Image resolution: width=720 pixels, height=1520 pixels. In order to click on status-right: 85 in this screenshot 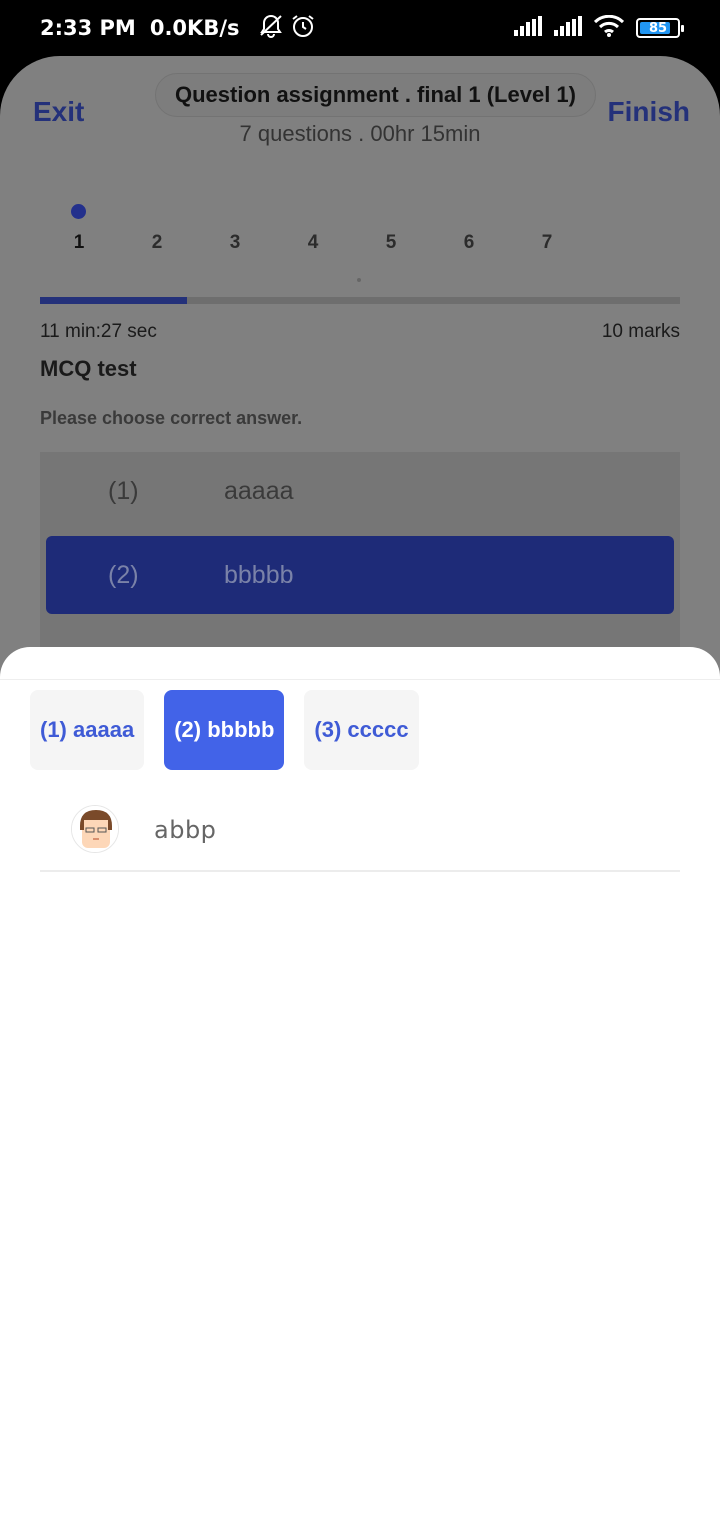, I will do `click(599, 28)`.